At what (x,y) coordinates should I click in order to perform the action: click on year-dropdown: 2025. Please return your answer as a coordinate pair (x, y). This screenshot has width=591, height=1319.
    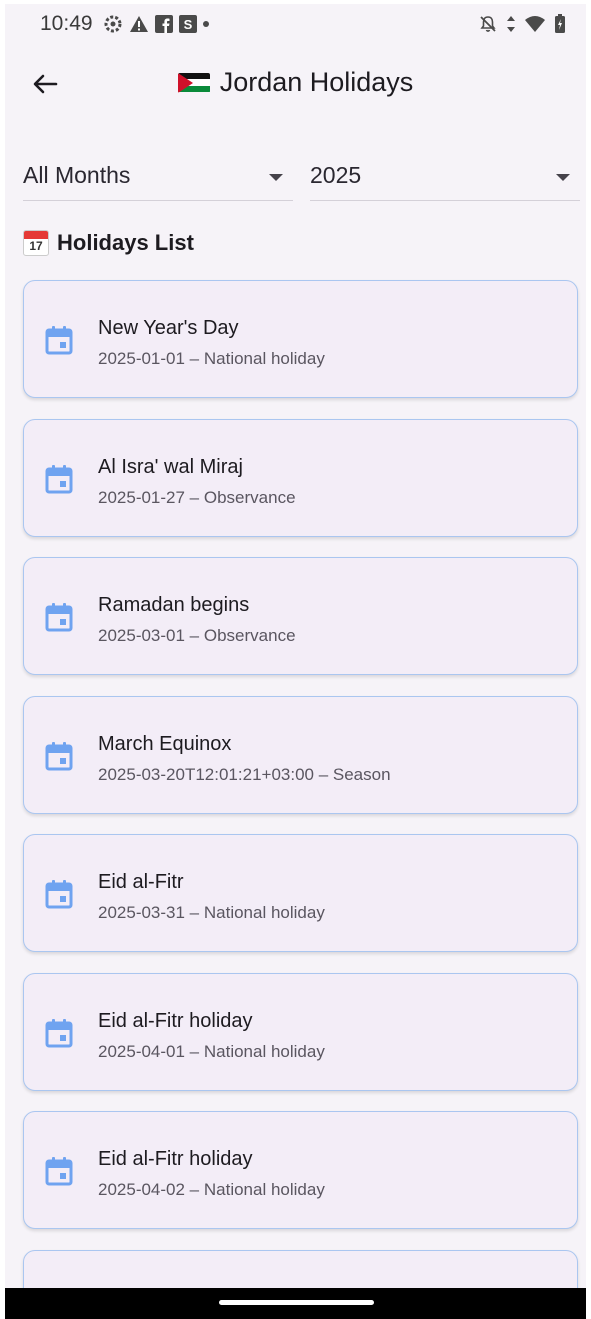
    Looking at the image, I should click on (445, 177).